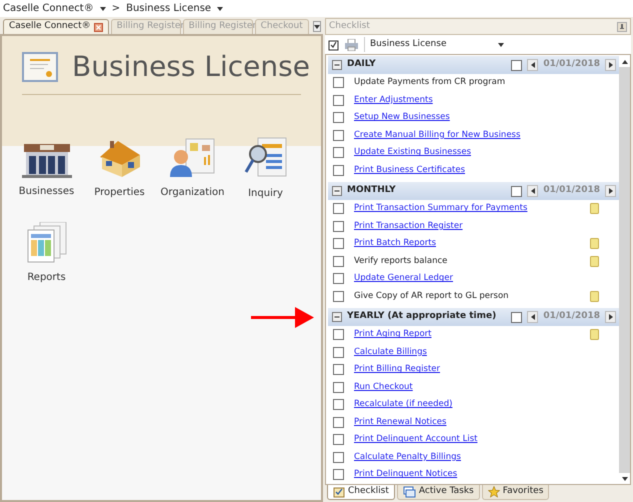 The height and width of the screenshot is (502, 633). Describe the element at coordinates (47, 243) in the screenshot. I see `reports-icon` at that location.